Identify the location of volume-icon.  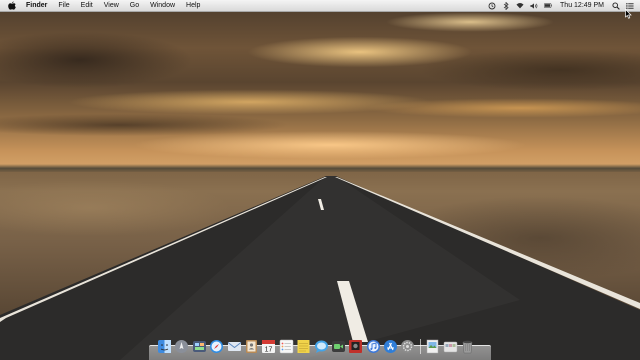
(534, 6).